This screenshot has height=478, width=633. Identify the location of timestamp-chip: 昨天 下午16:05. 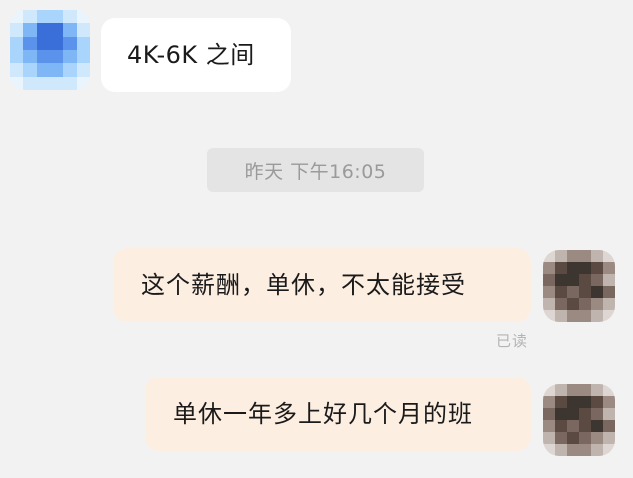
(315, 170).